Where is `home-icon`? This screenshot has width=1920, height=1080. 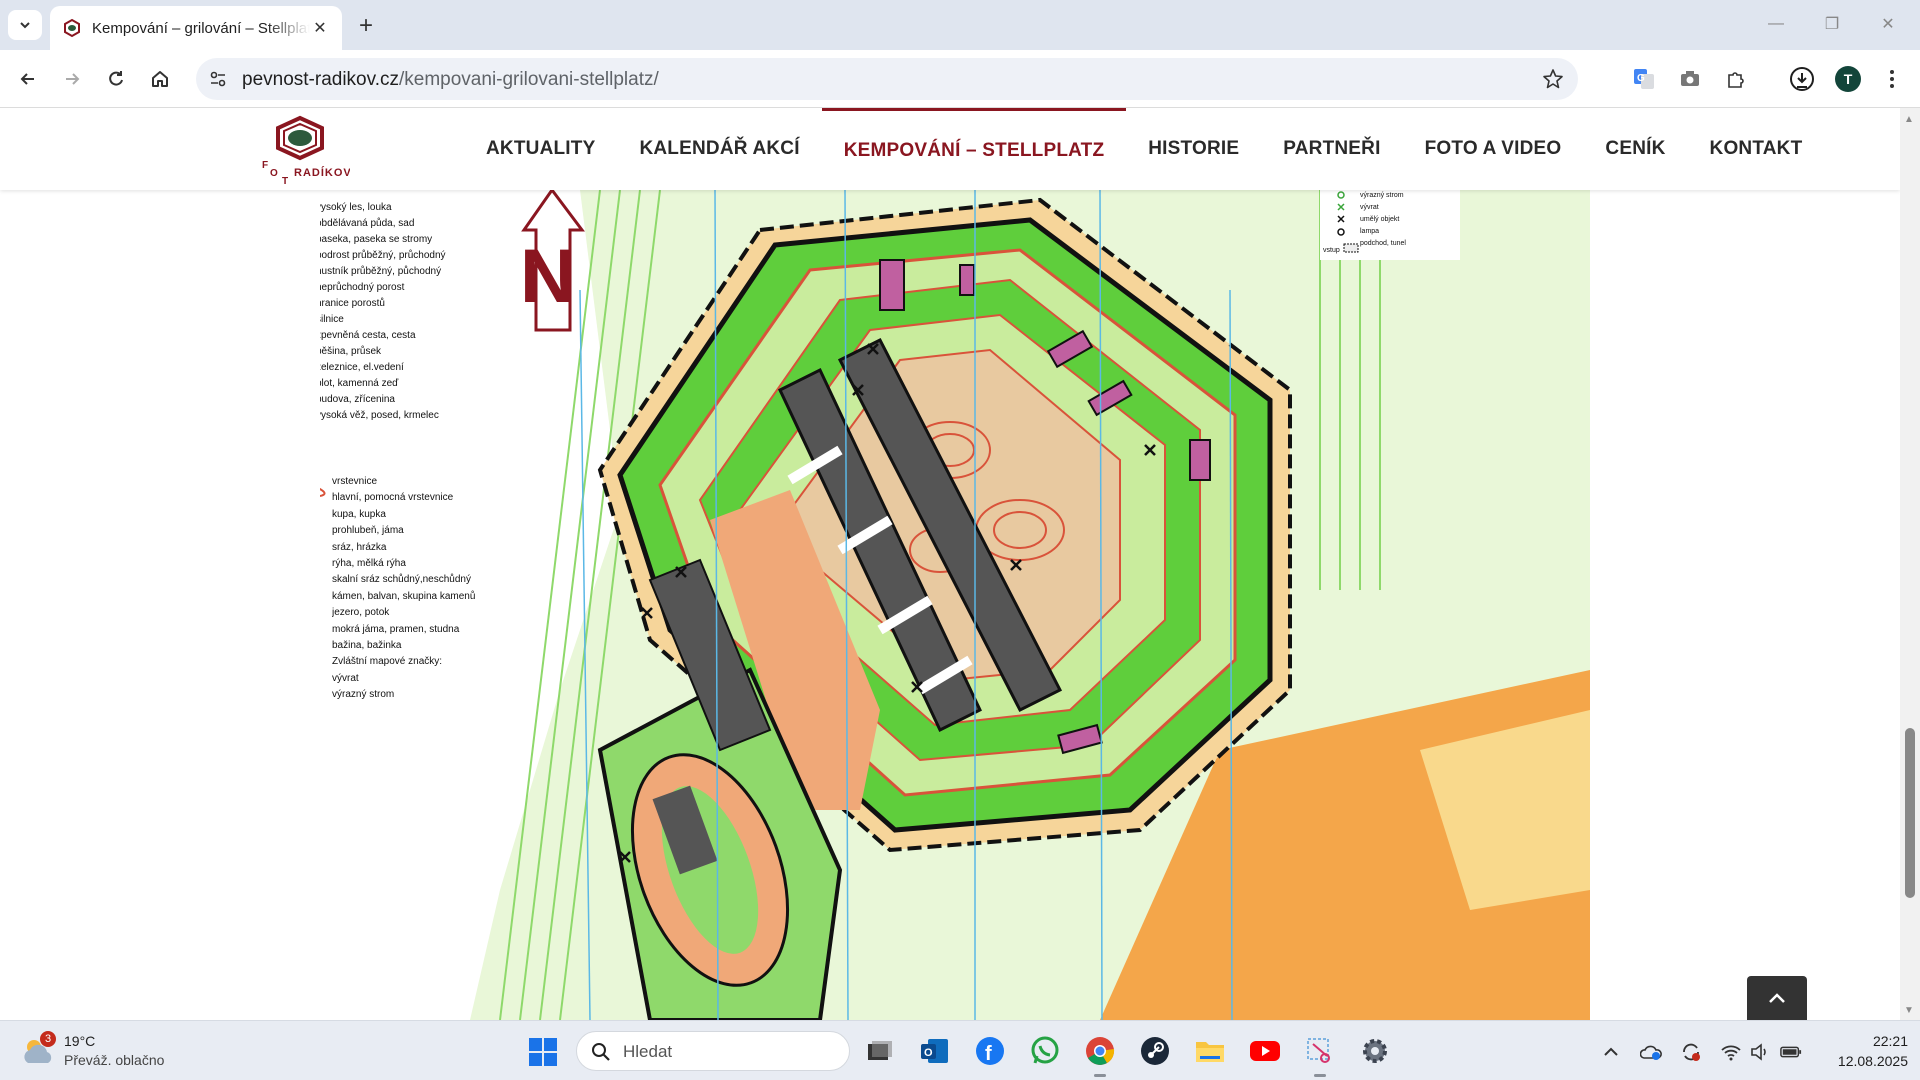
home-icon is located at coordinates (160, 79).